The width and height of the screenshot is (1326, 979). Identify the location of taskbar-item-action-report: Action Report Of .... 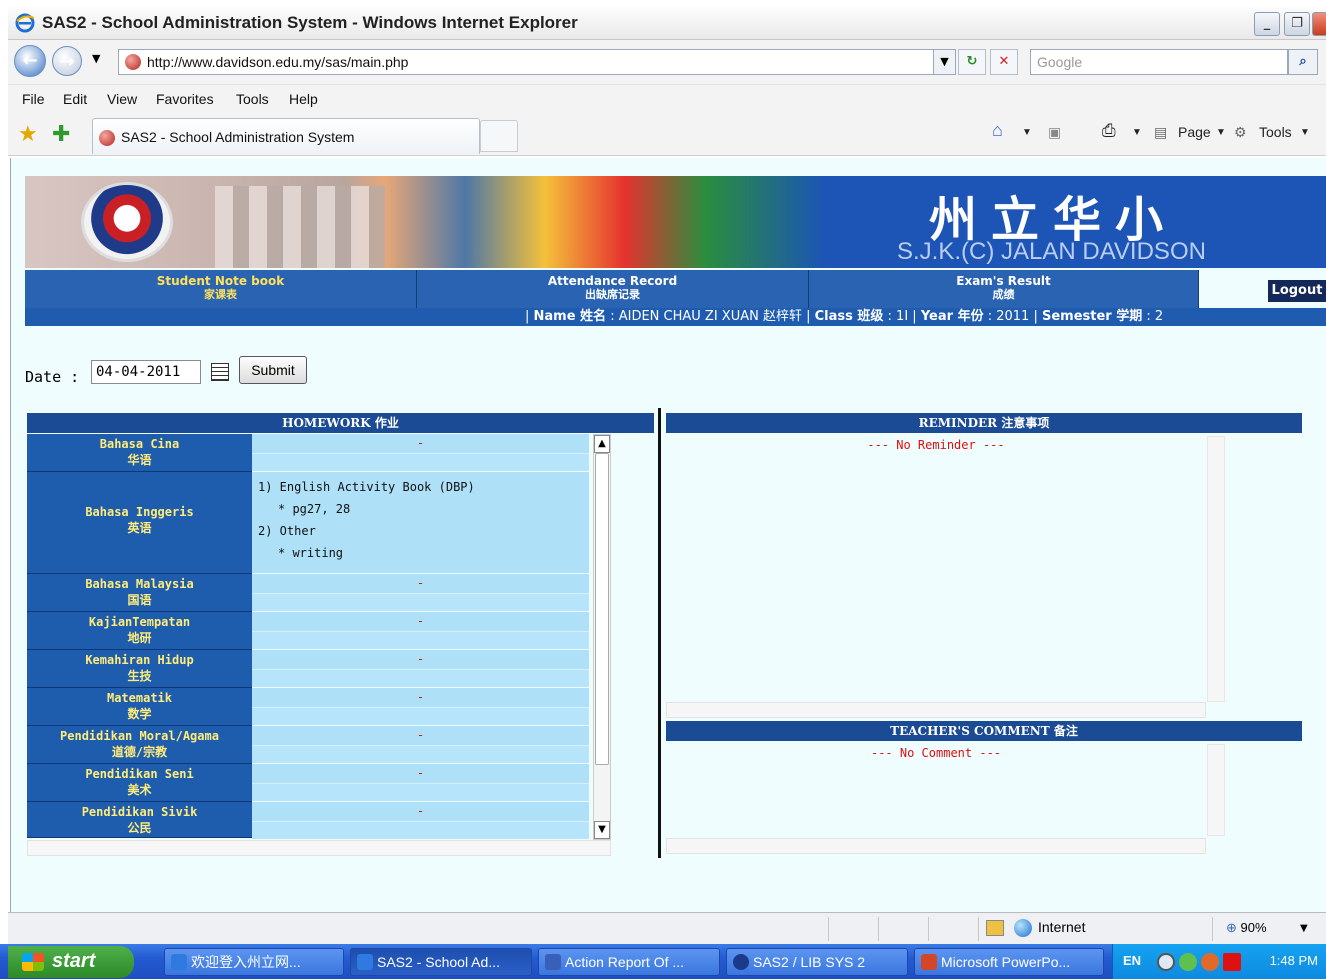
(629, 962).